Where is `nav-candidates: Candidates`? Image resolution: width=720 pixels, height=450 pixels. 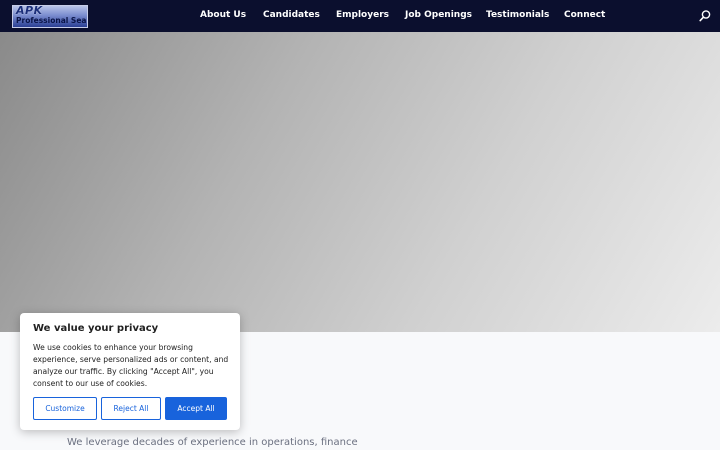
nav-candidates: Candidates is located at coordinates (291, 15).